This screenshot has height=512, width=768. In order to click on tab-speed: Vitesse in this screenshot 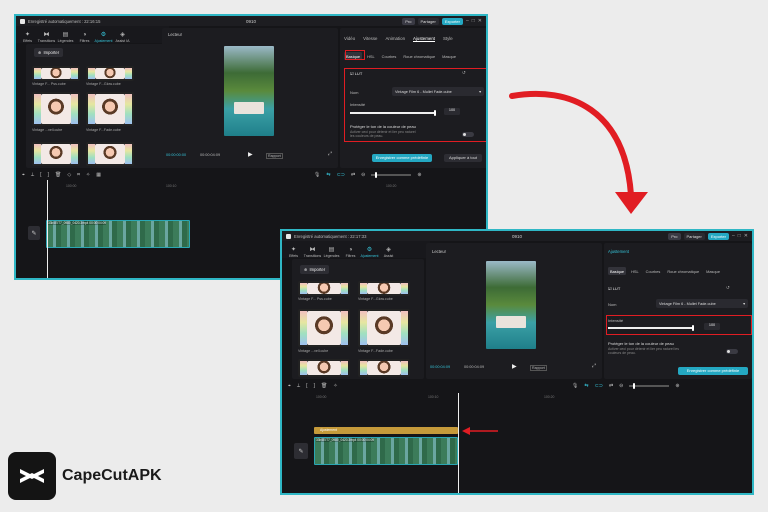, I will do `click(370, 39)`.